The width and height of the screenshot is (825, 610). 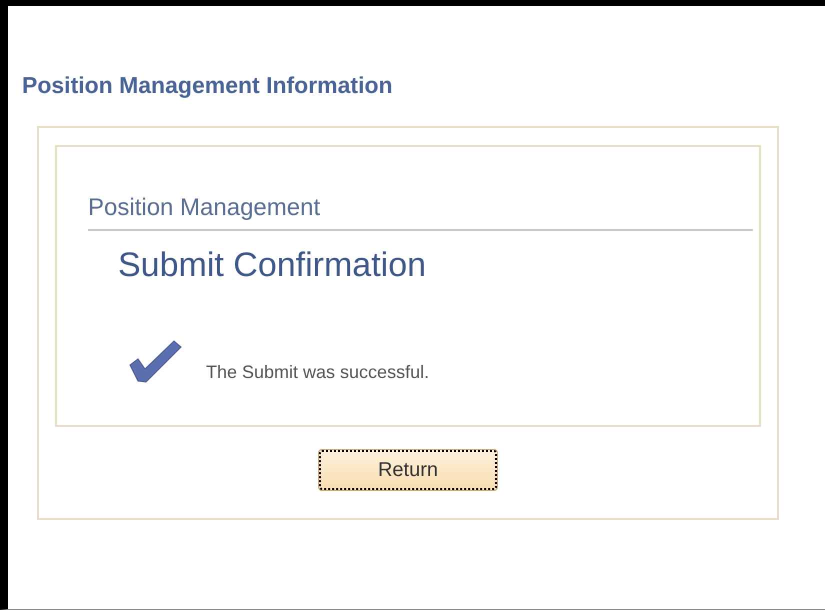 I want to click on success-message: The Submit was successful., so click(x=318, y=372).